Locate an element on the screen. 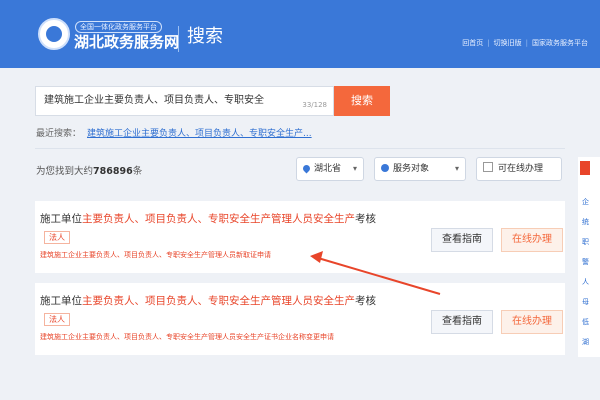 The width and height of the screenshot is (600, 400). side-panel-item: 警 is located at coordinates (585, 262).